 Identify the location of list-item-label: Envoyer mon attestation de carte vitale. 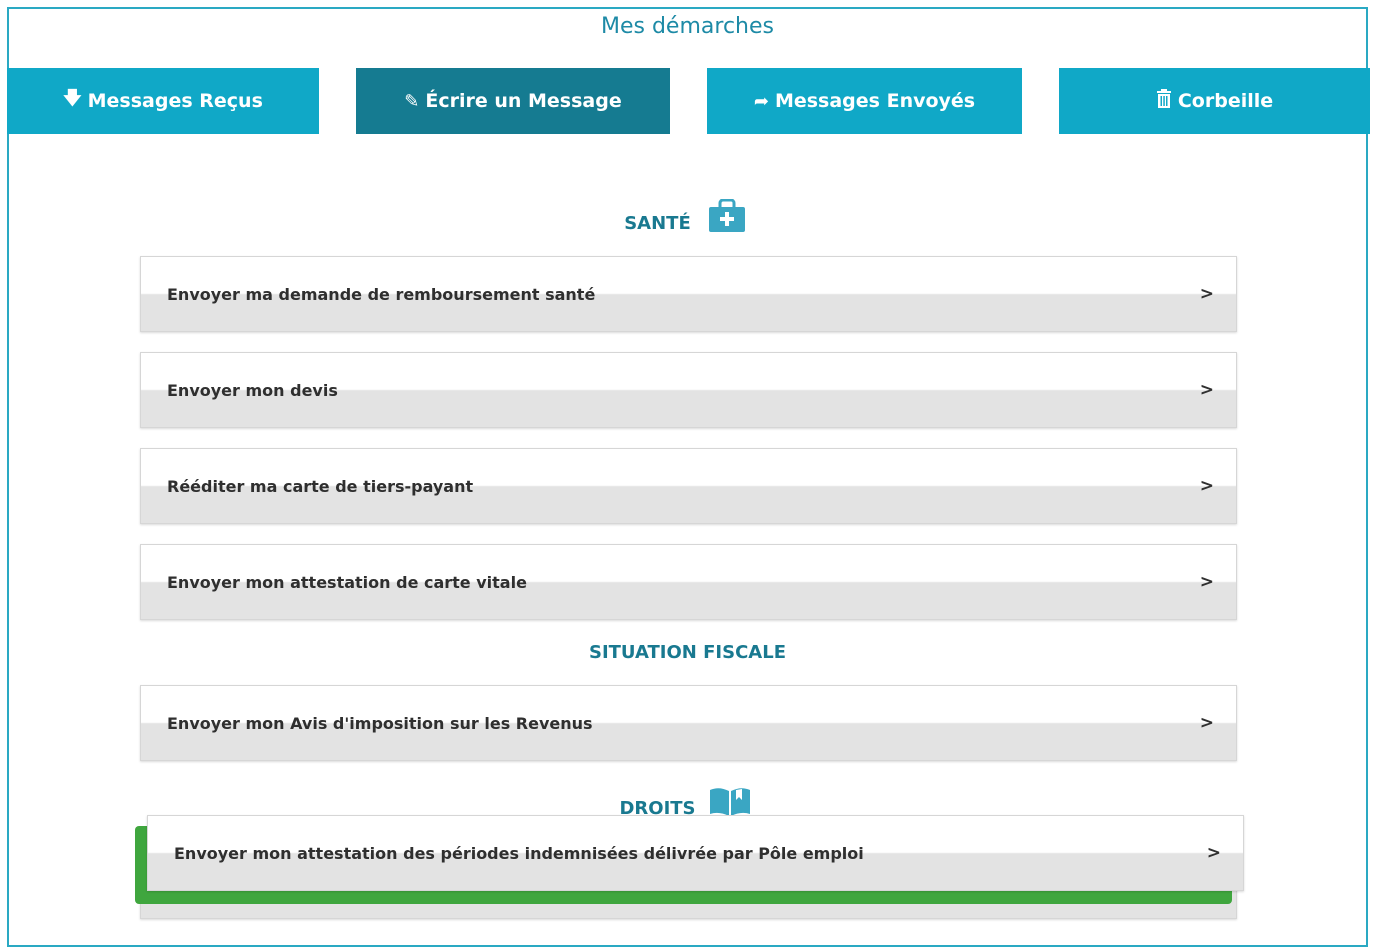
(347, 582).